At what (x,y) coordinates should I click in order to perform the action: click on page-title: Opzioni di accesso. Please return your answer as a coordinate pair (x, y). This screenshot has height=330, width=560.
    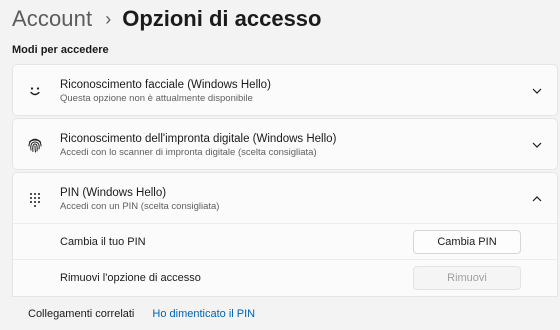
    Looking at the image, I should click on (222, 18).